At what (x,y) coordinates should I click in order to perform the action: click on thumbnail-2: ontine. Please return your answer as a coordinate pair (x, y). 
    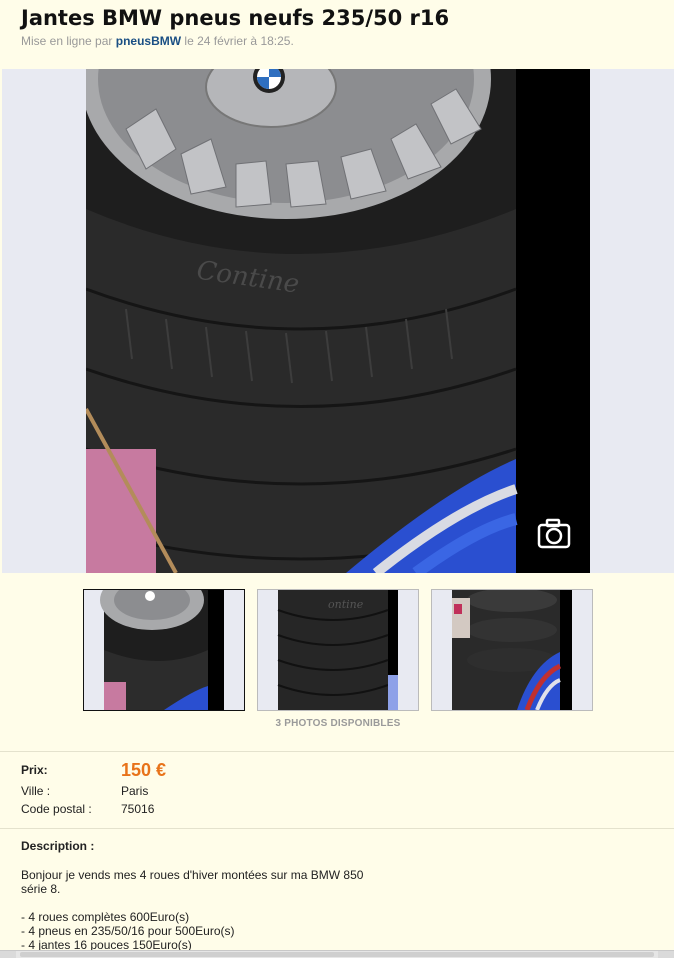
    Looking at the image, I should click on (338, 650).